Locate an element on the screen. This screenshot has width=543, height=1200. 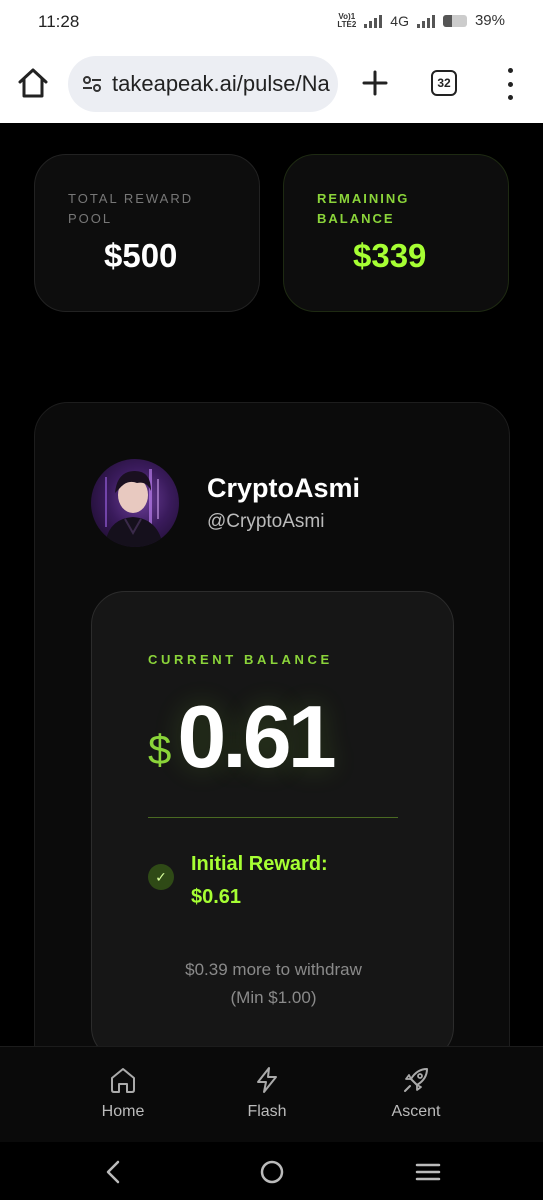
signal-icon is located at coordinates (373, 21).